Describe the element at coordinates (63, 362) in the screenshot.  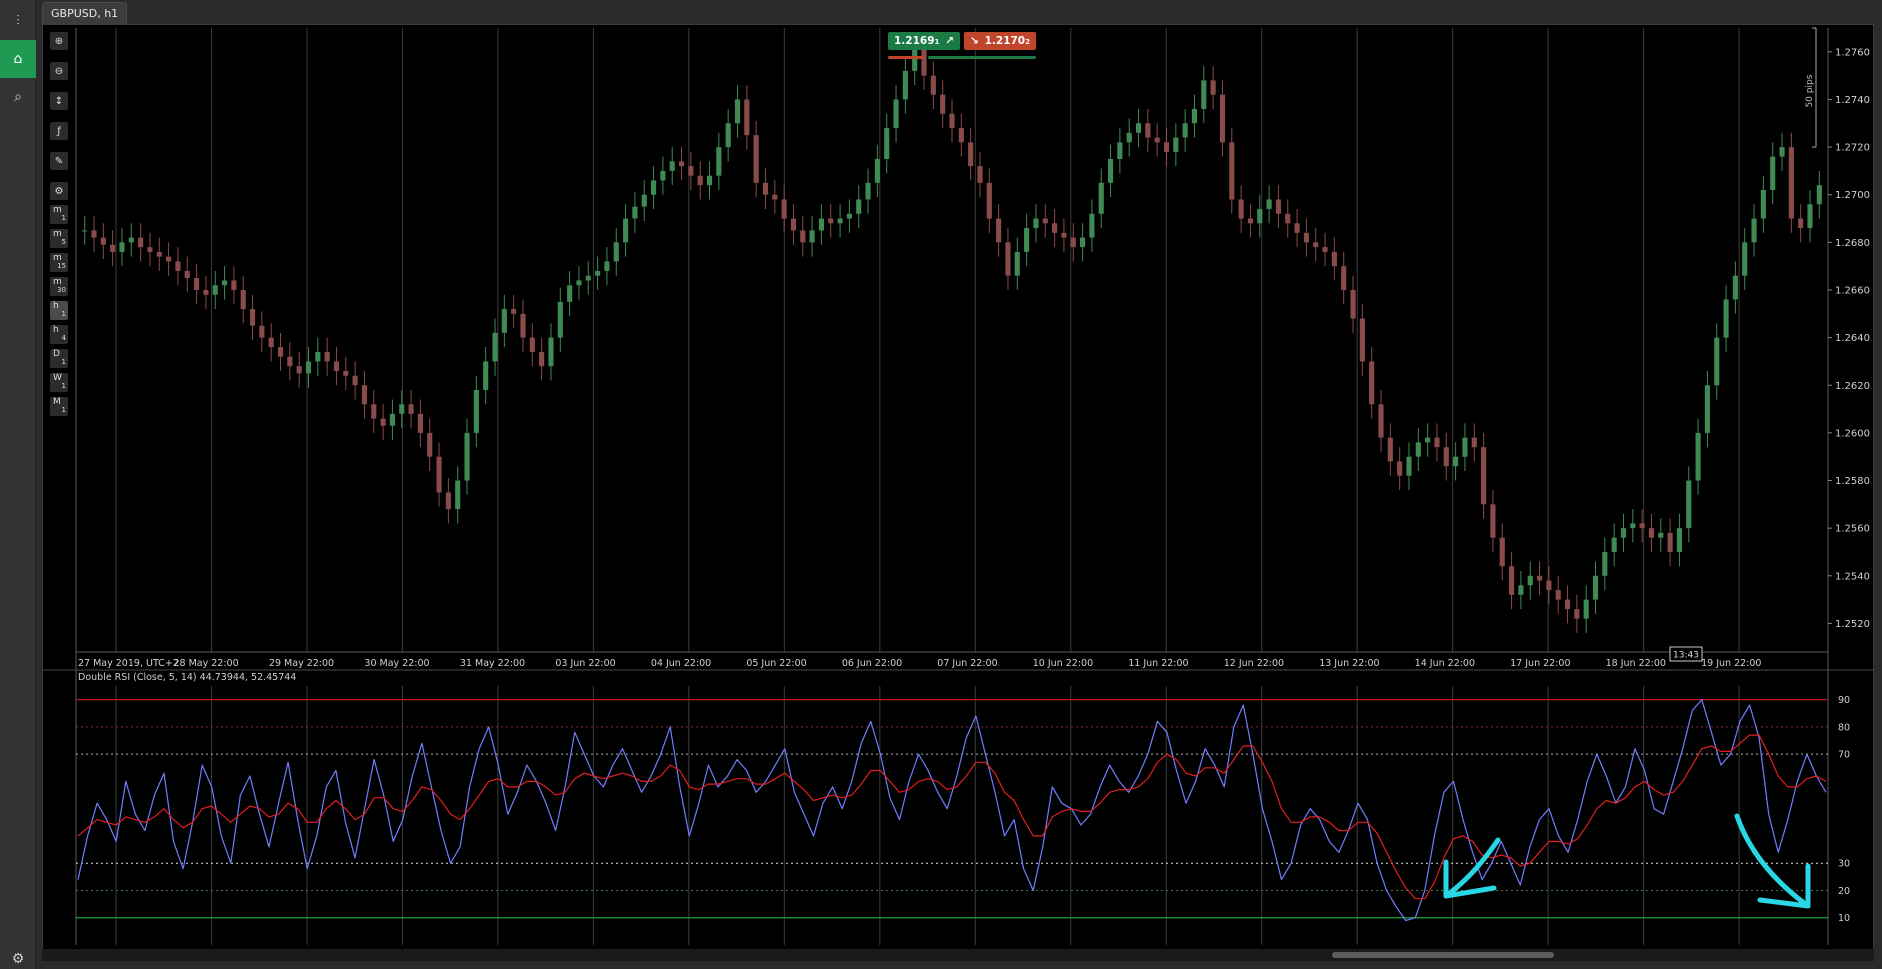
I see `timeframe-value: 1` at that location.